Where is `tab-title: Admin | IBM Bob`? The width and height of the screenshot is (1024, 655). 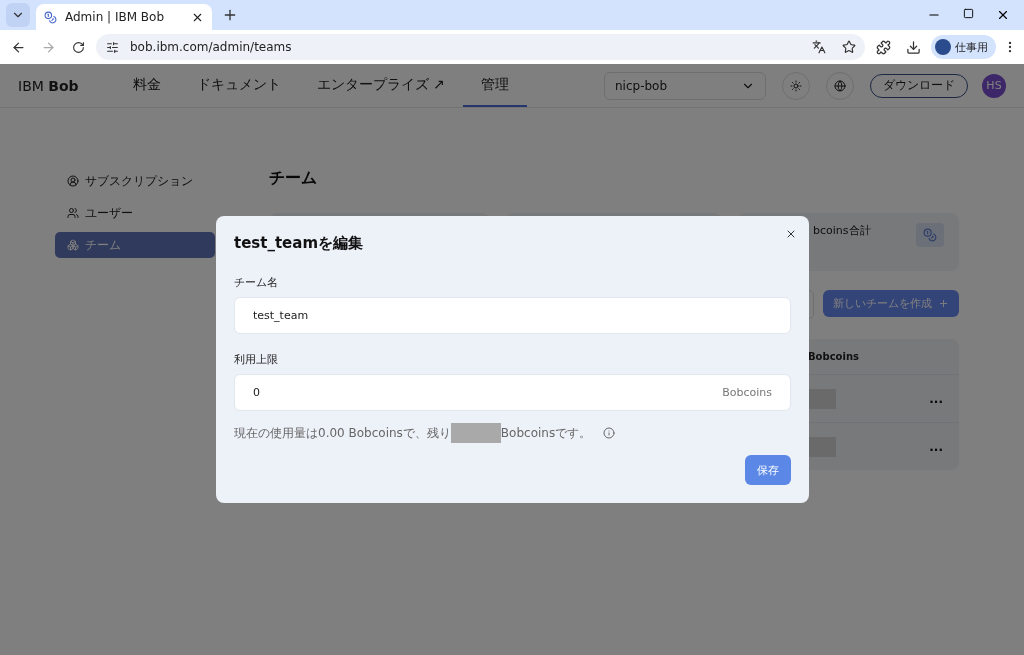
tab-title: Admin | IBM Bob is located at coordinates (115, 17).